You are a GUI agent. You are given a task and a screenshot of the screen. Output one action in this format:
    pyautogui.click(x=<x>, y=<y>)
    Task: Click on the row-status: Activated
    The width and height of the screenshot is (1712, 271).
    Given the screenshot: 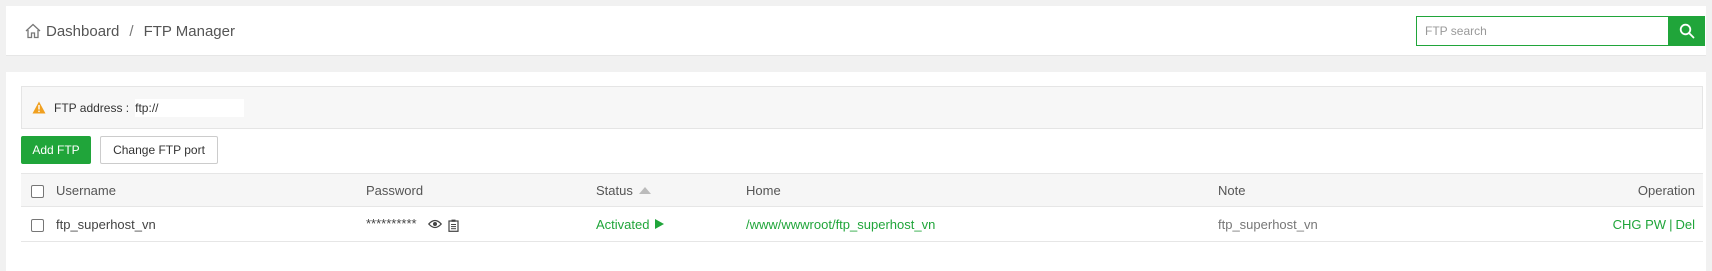 What is the action you would take?
    pyautogui.click(x=622, y=224)
    